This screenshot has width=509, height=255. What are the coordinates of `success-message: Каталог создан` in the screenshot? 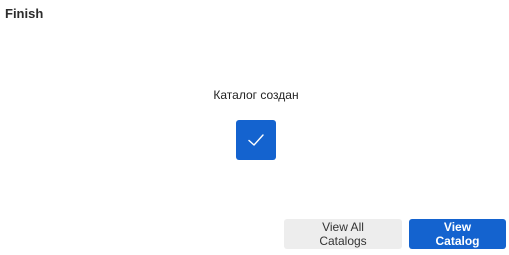 It's located at (256, 95).